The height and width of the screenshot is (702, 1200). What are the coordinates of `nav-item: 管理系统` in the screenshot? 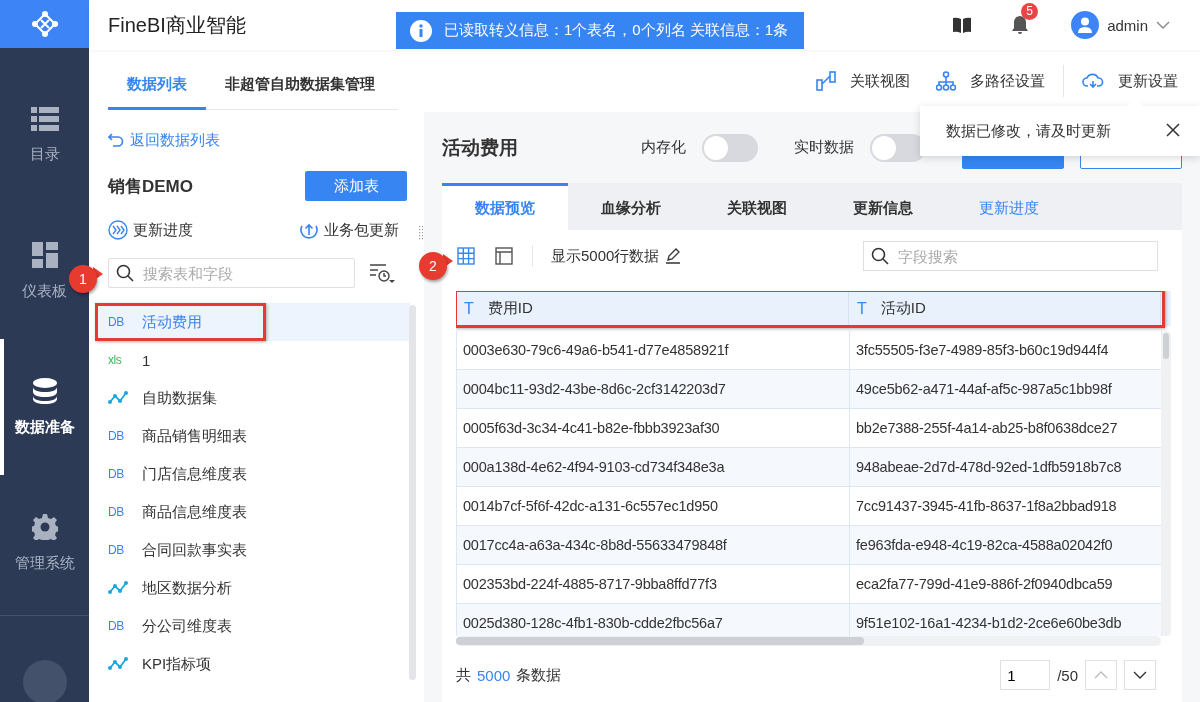 It's located at (44, 543).